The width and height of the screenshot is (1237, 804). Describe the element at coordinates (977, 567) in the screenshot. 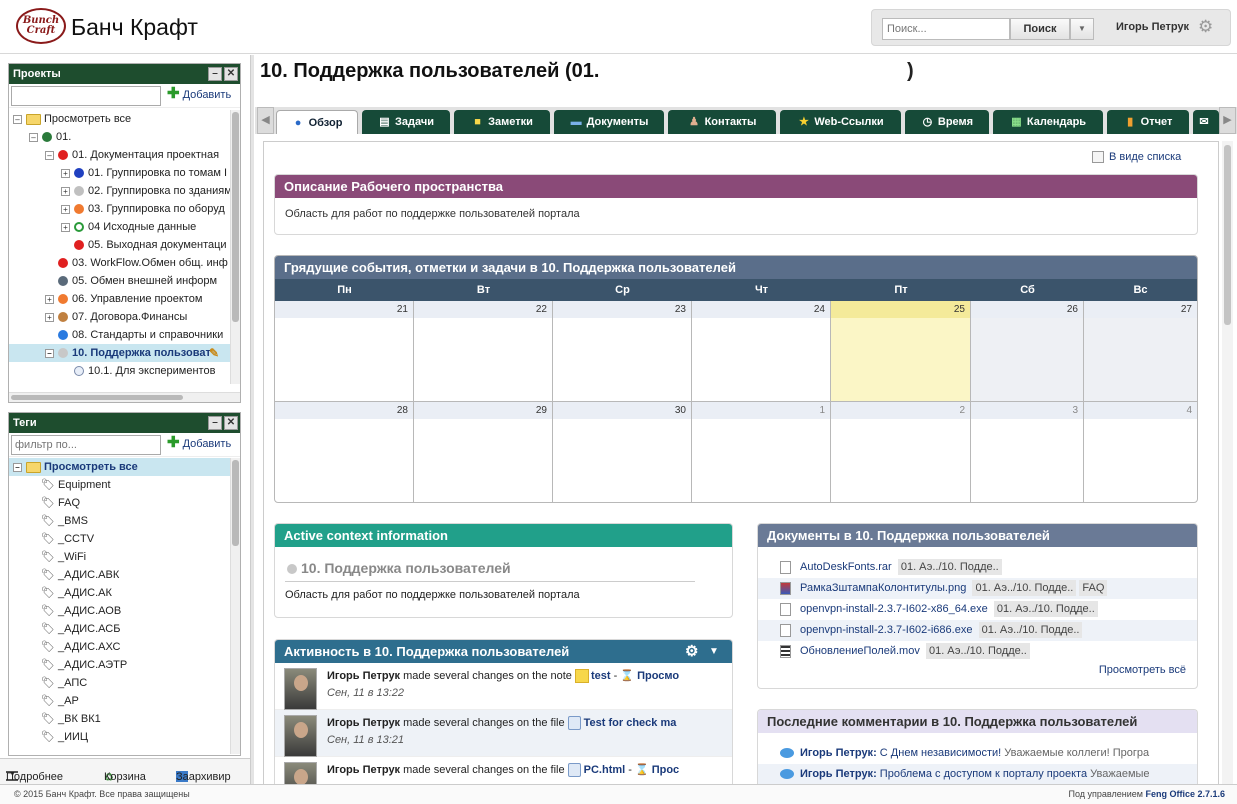

I see `document-row: AutoDeskFonts.rar 01. Аэ../10. Подде..` at that location.